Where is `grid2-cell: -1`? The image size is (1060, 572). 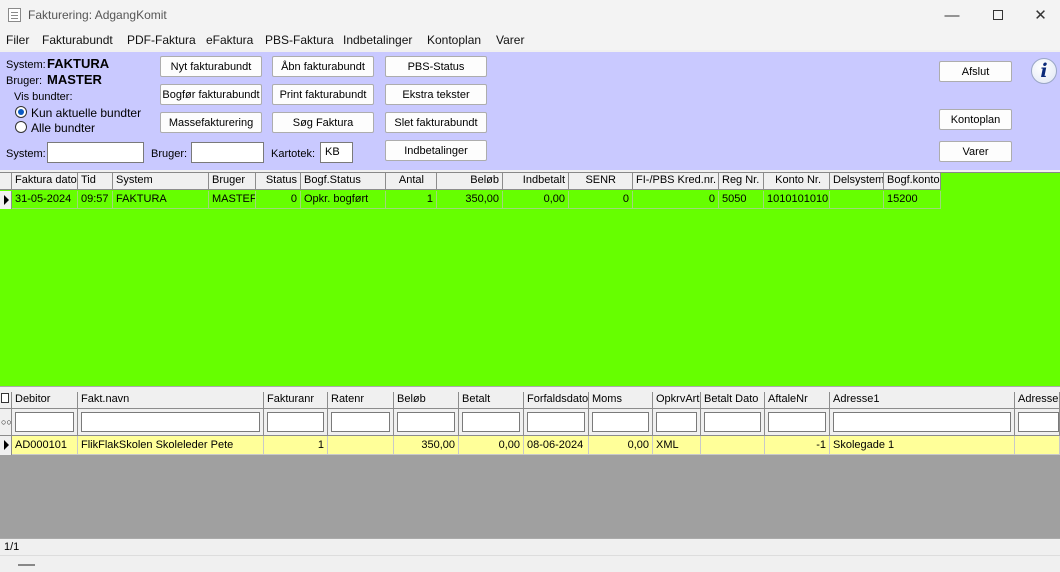 grid2-cell: -1 is located at coordinates (797, 445).